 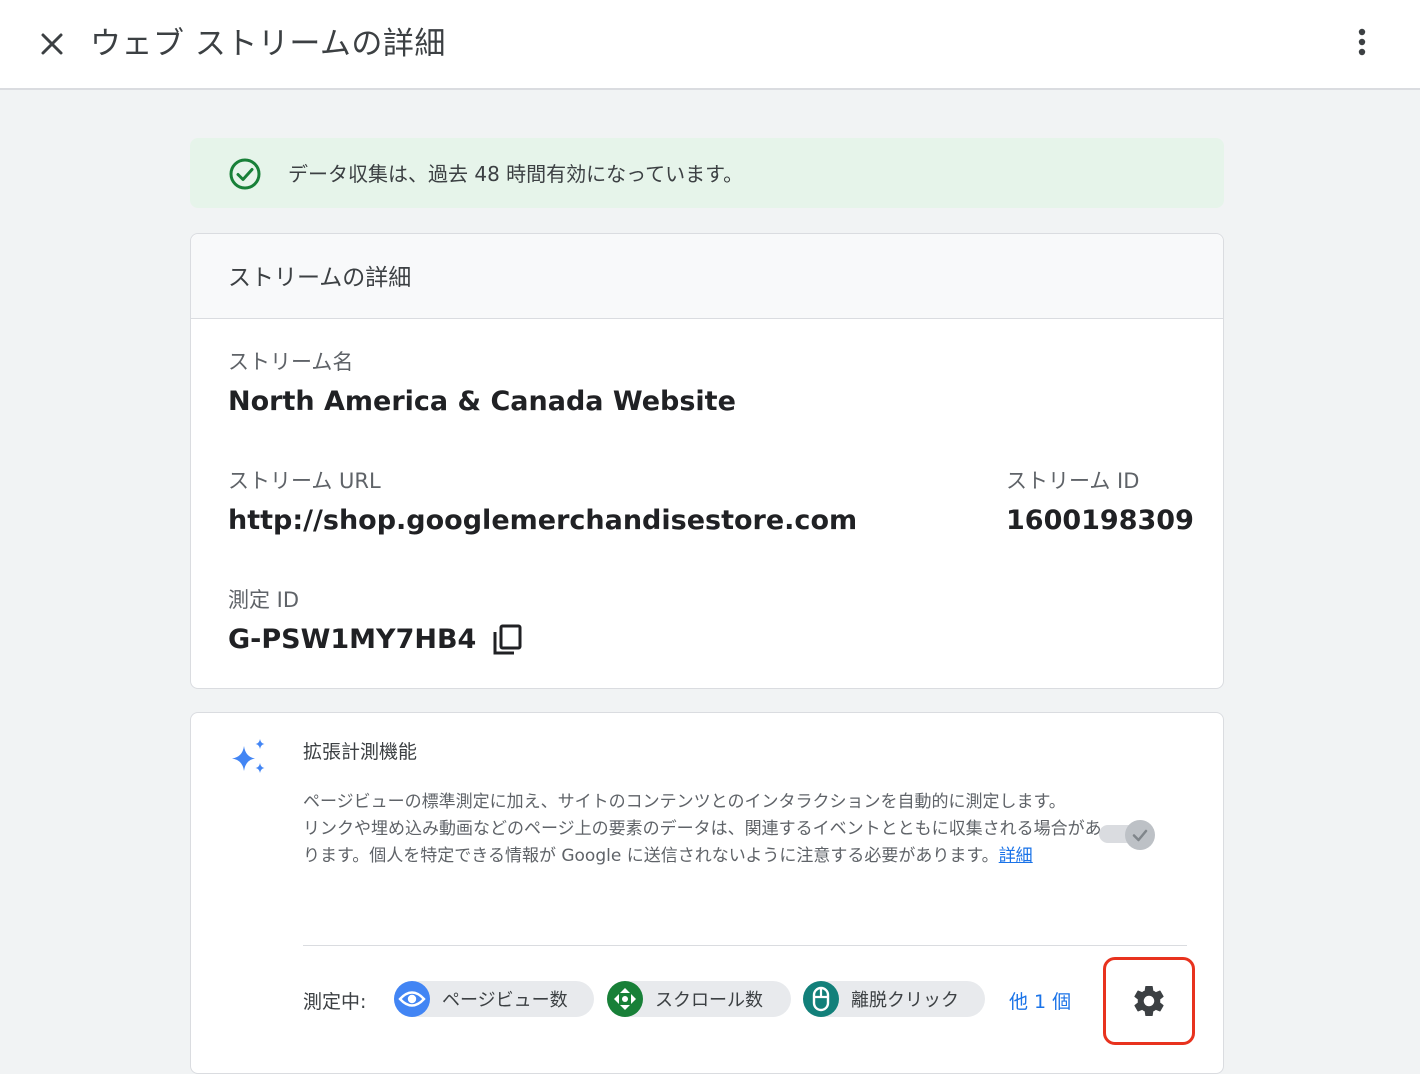 What do you see at coordinates (707, 276) in the screenshot?
I see `stream-details-header: ストリームの詳細` at bounding box center [707, 276].